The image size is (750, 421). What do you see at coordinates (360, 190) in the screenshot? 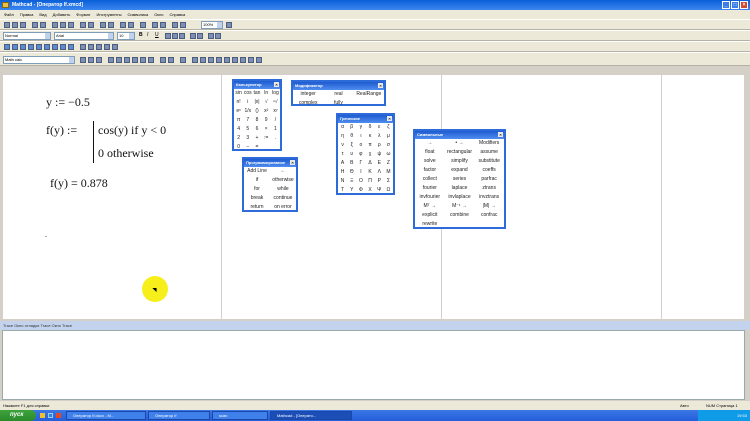
I see `greek-letter-button: Φ` at bounding box center [360, 190].